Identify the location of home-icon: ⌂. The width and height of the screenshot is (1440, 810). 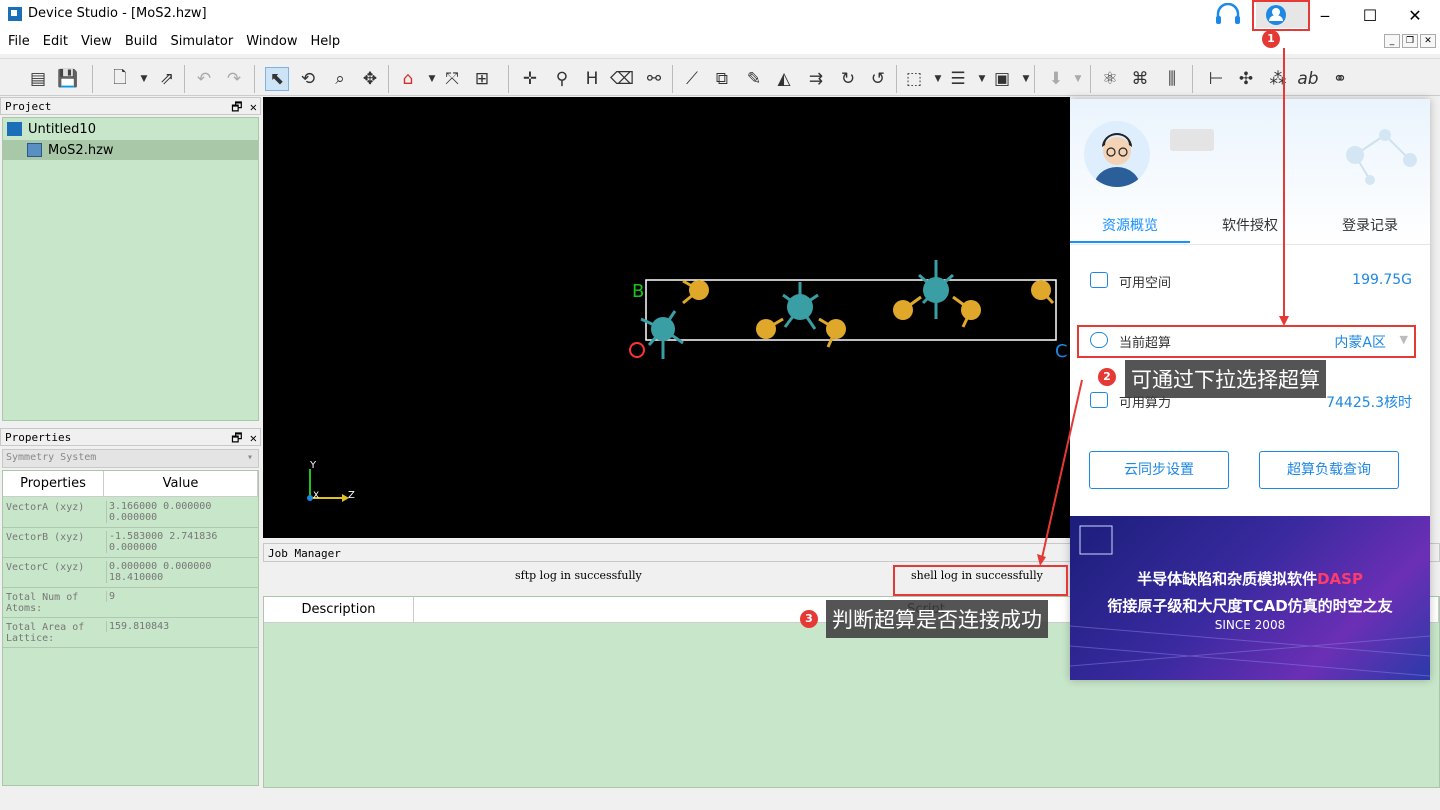
(408, 79).